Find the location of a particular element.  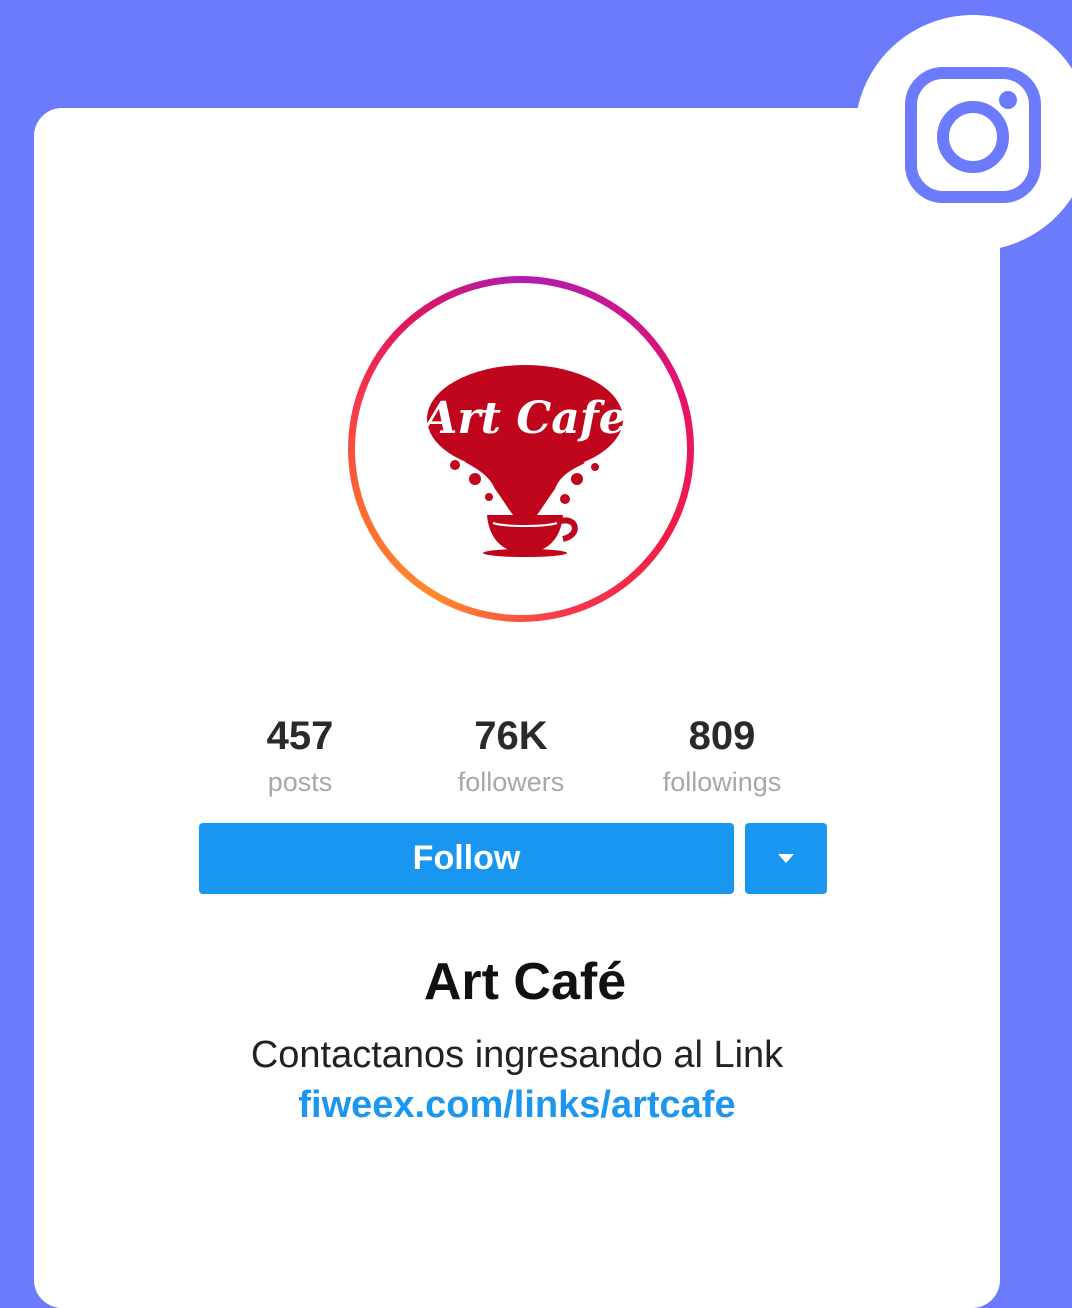

profile-avatar: Art Cafe is located at coordinates (521, 449).